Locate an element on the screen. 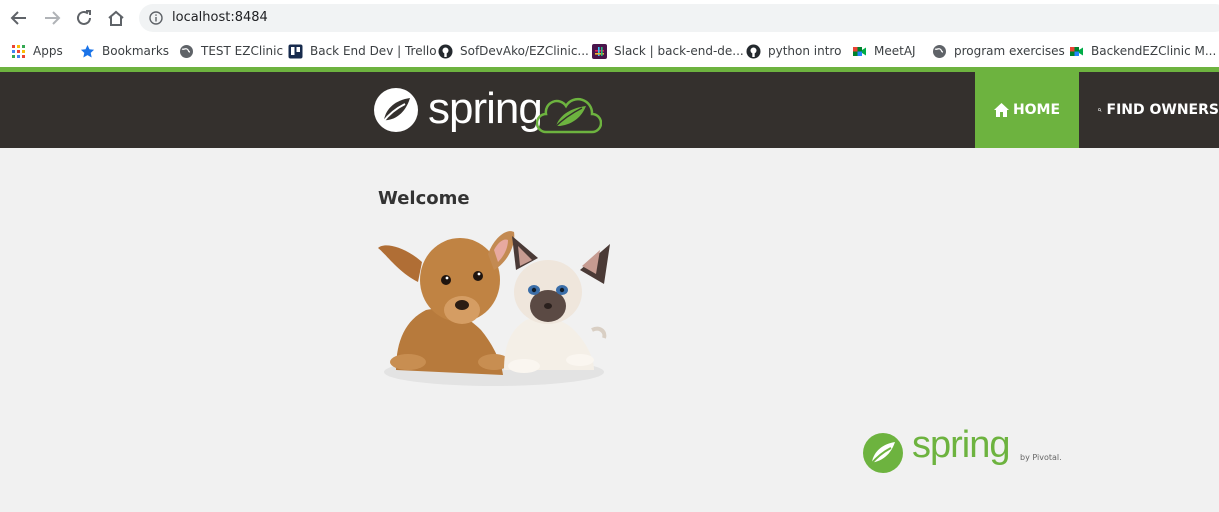 This screenshot has height=512, width=1219. bookmark-label: MeetAJ is located at coordinates (895, 51).